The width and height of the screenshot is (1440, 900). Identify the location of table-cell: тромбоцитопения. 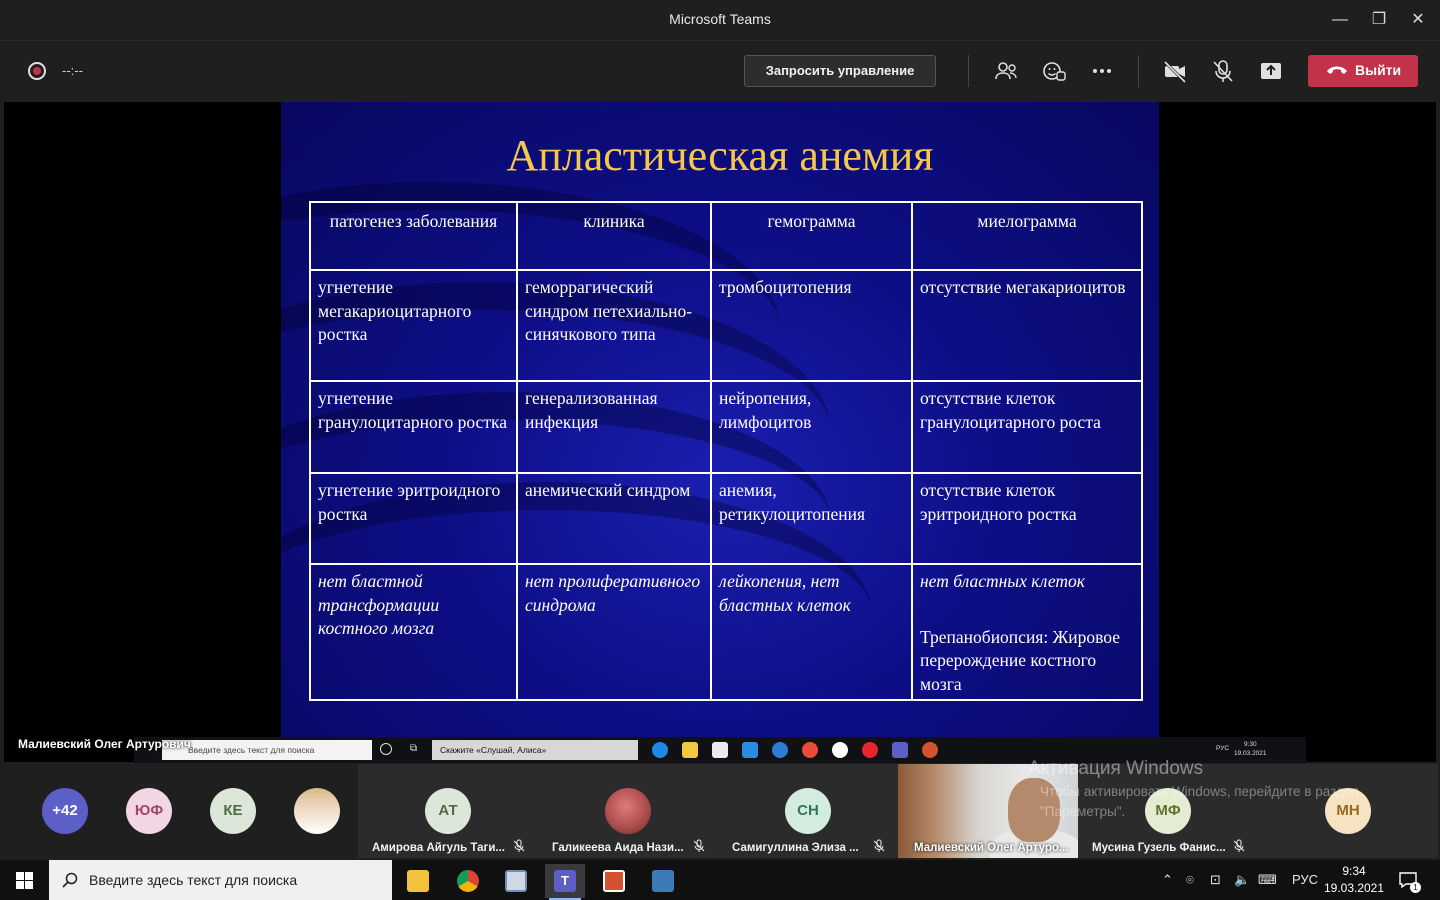
(811, 325).